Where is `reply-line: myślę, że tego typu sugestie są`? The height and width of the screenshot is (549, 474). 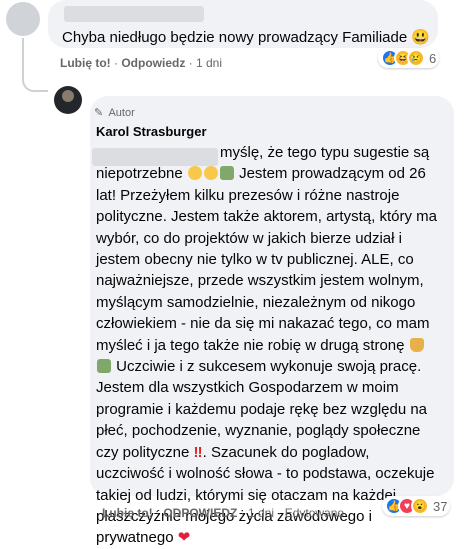 reply-line: myślę, że tego typu sugestie są is located at coordinates (325, 152).